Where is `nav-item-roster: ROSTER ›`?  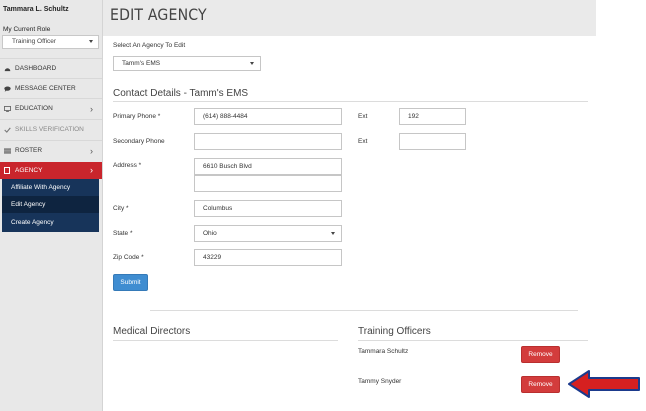
nav-item-roster: ROSTER › is located at coordinates (51, 150).